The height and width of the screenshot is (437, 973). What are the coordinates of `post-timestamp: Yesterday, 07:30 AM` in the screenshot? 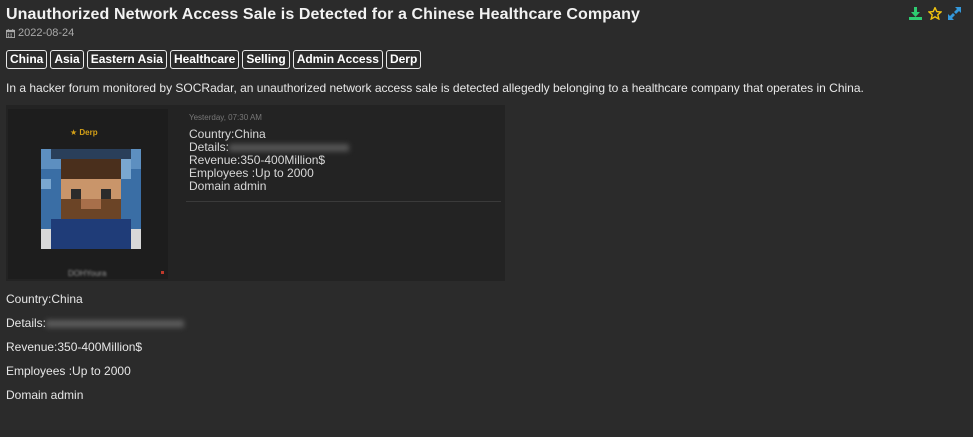 It's located at (225, 117).